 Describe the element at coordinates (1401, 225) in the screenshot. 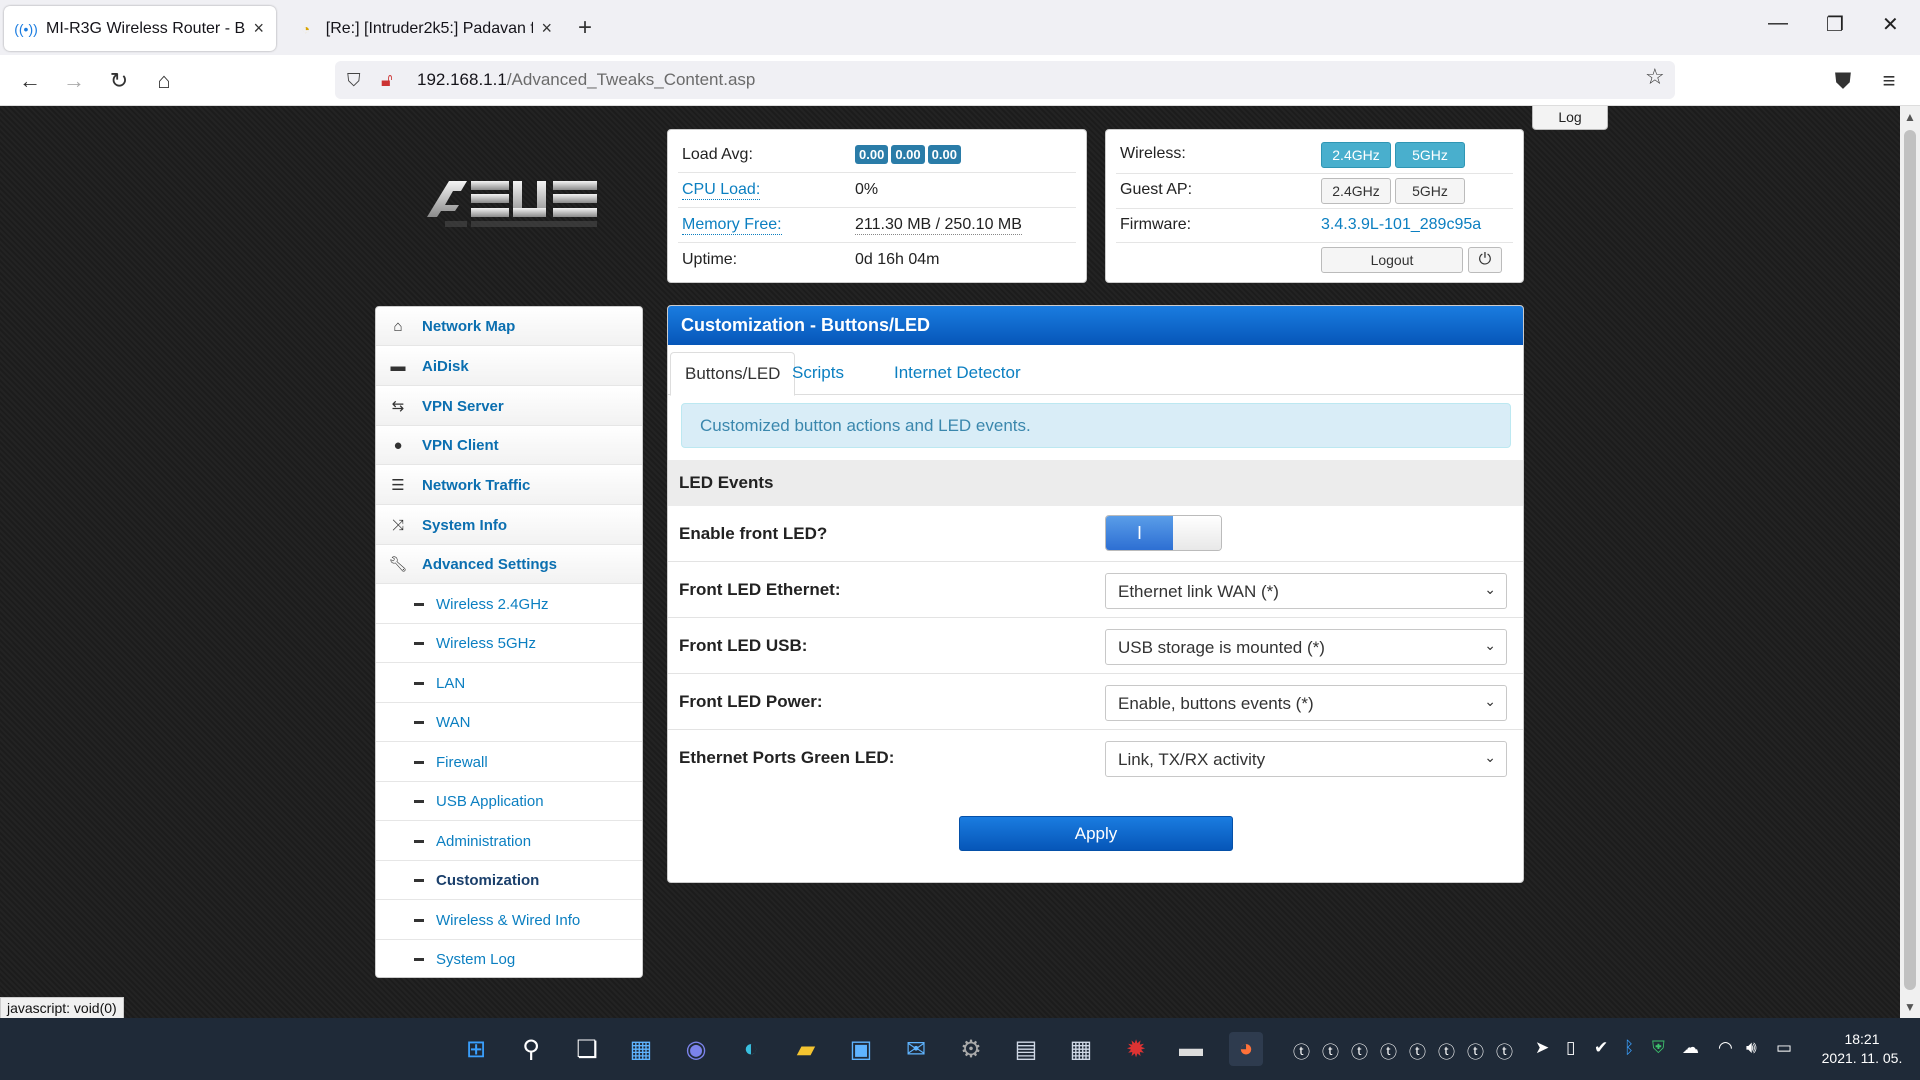

I see `firmware-link: 3.4.3.9L-101_289c95a` at that location.